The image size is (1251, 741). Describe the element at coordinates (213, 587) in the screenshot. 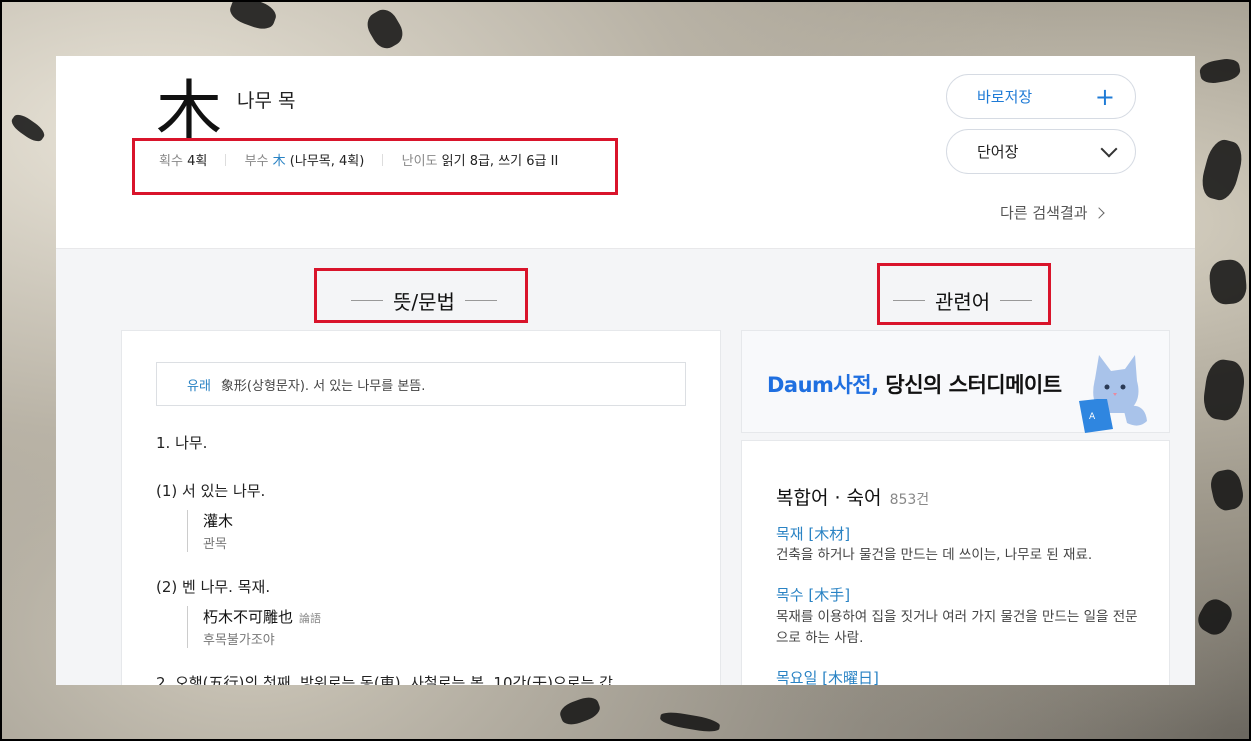

I see `sub-definition-2: (2) 벤 나무. 목재.` at that location.